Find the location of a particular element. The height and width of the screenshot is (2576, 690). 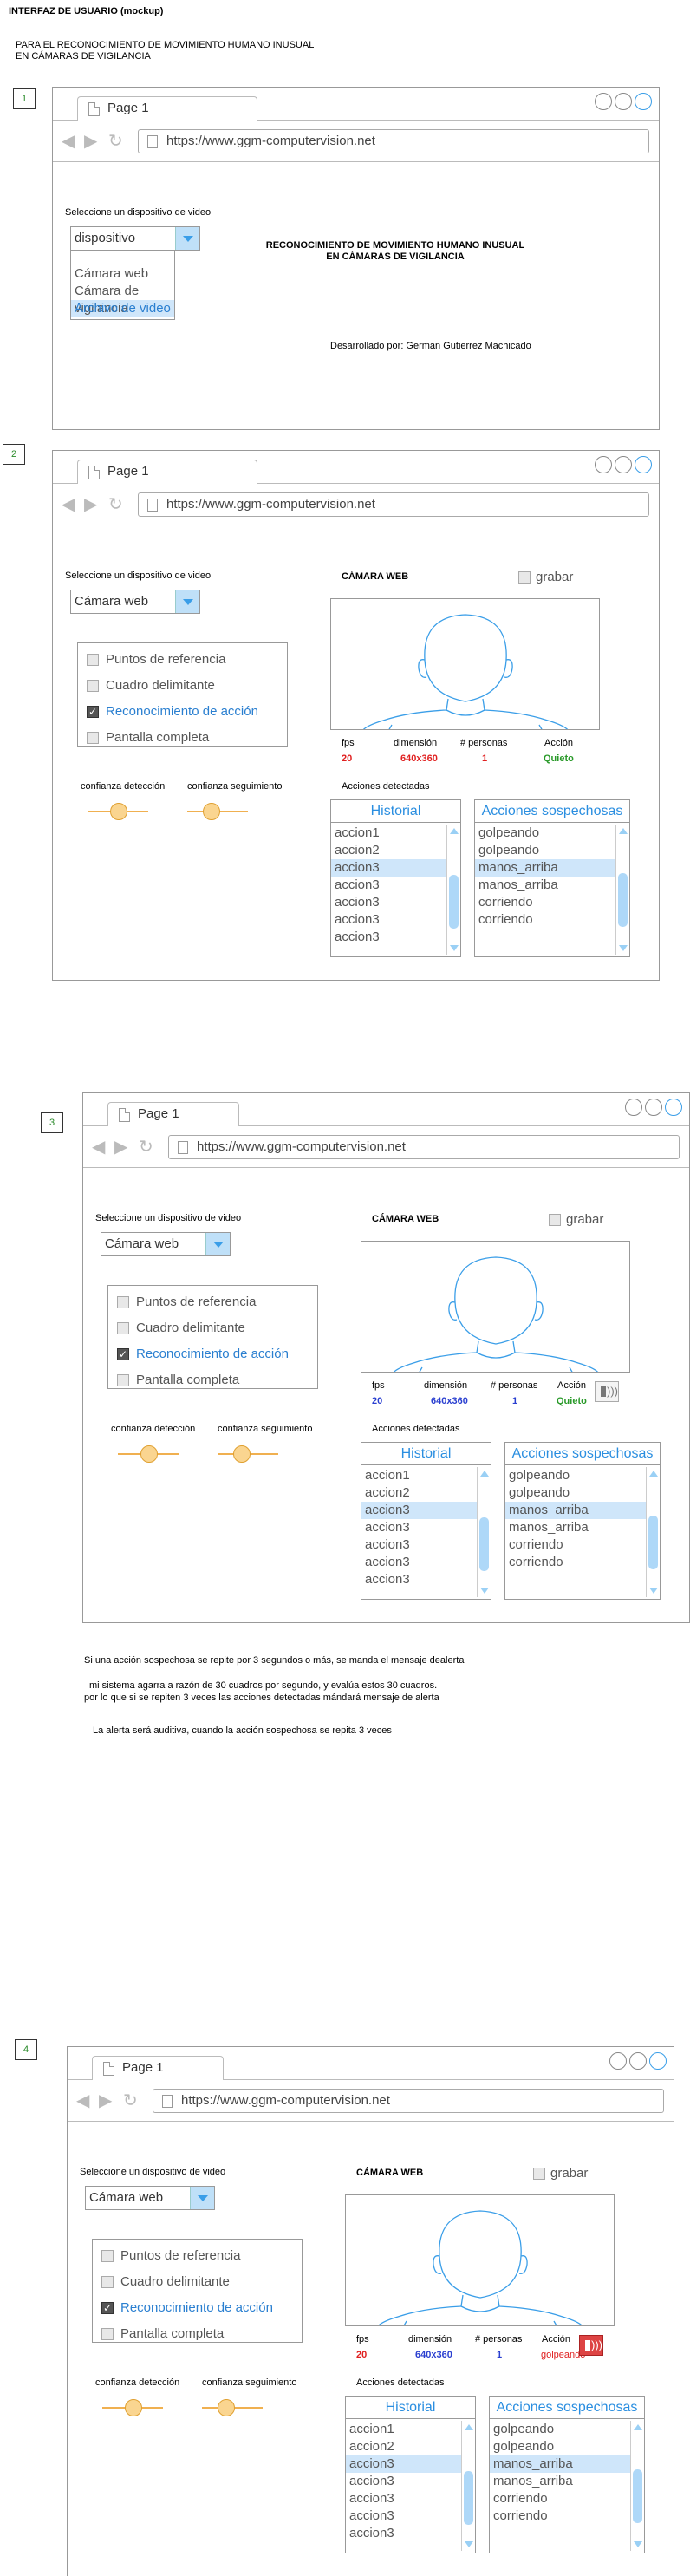

dropdown-option-surveillance: Cámara de vigilancia is located at coordinates (122, 300).